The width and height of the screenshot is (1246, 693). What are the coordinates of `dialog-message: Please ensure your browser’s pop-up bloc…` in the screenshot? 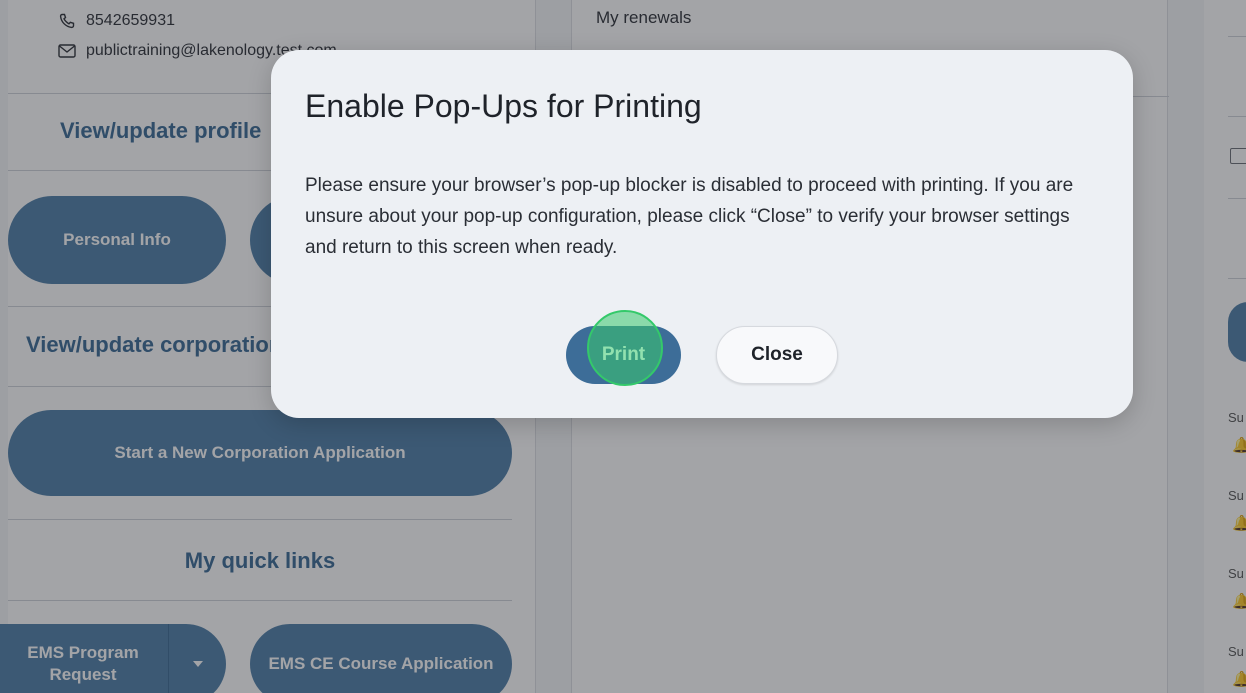 It's located at (689, 216).